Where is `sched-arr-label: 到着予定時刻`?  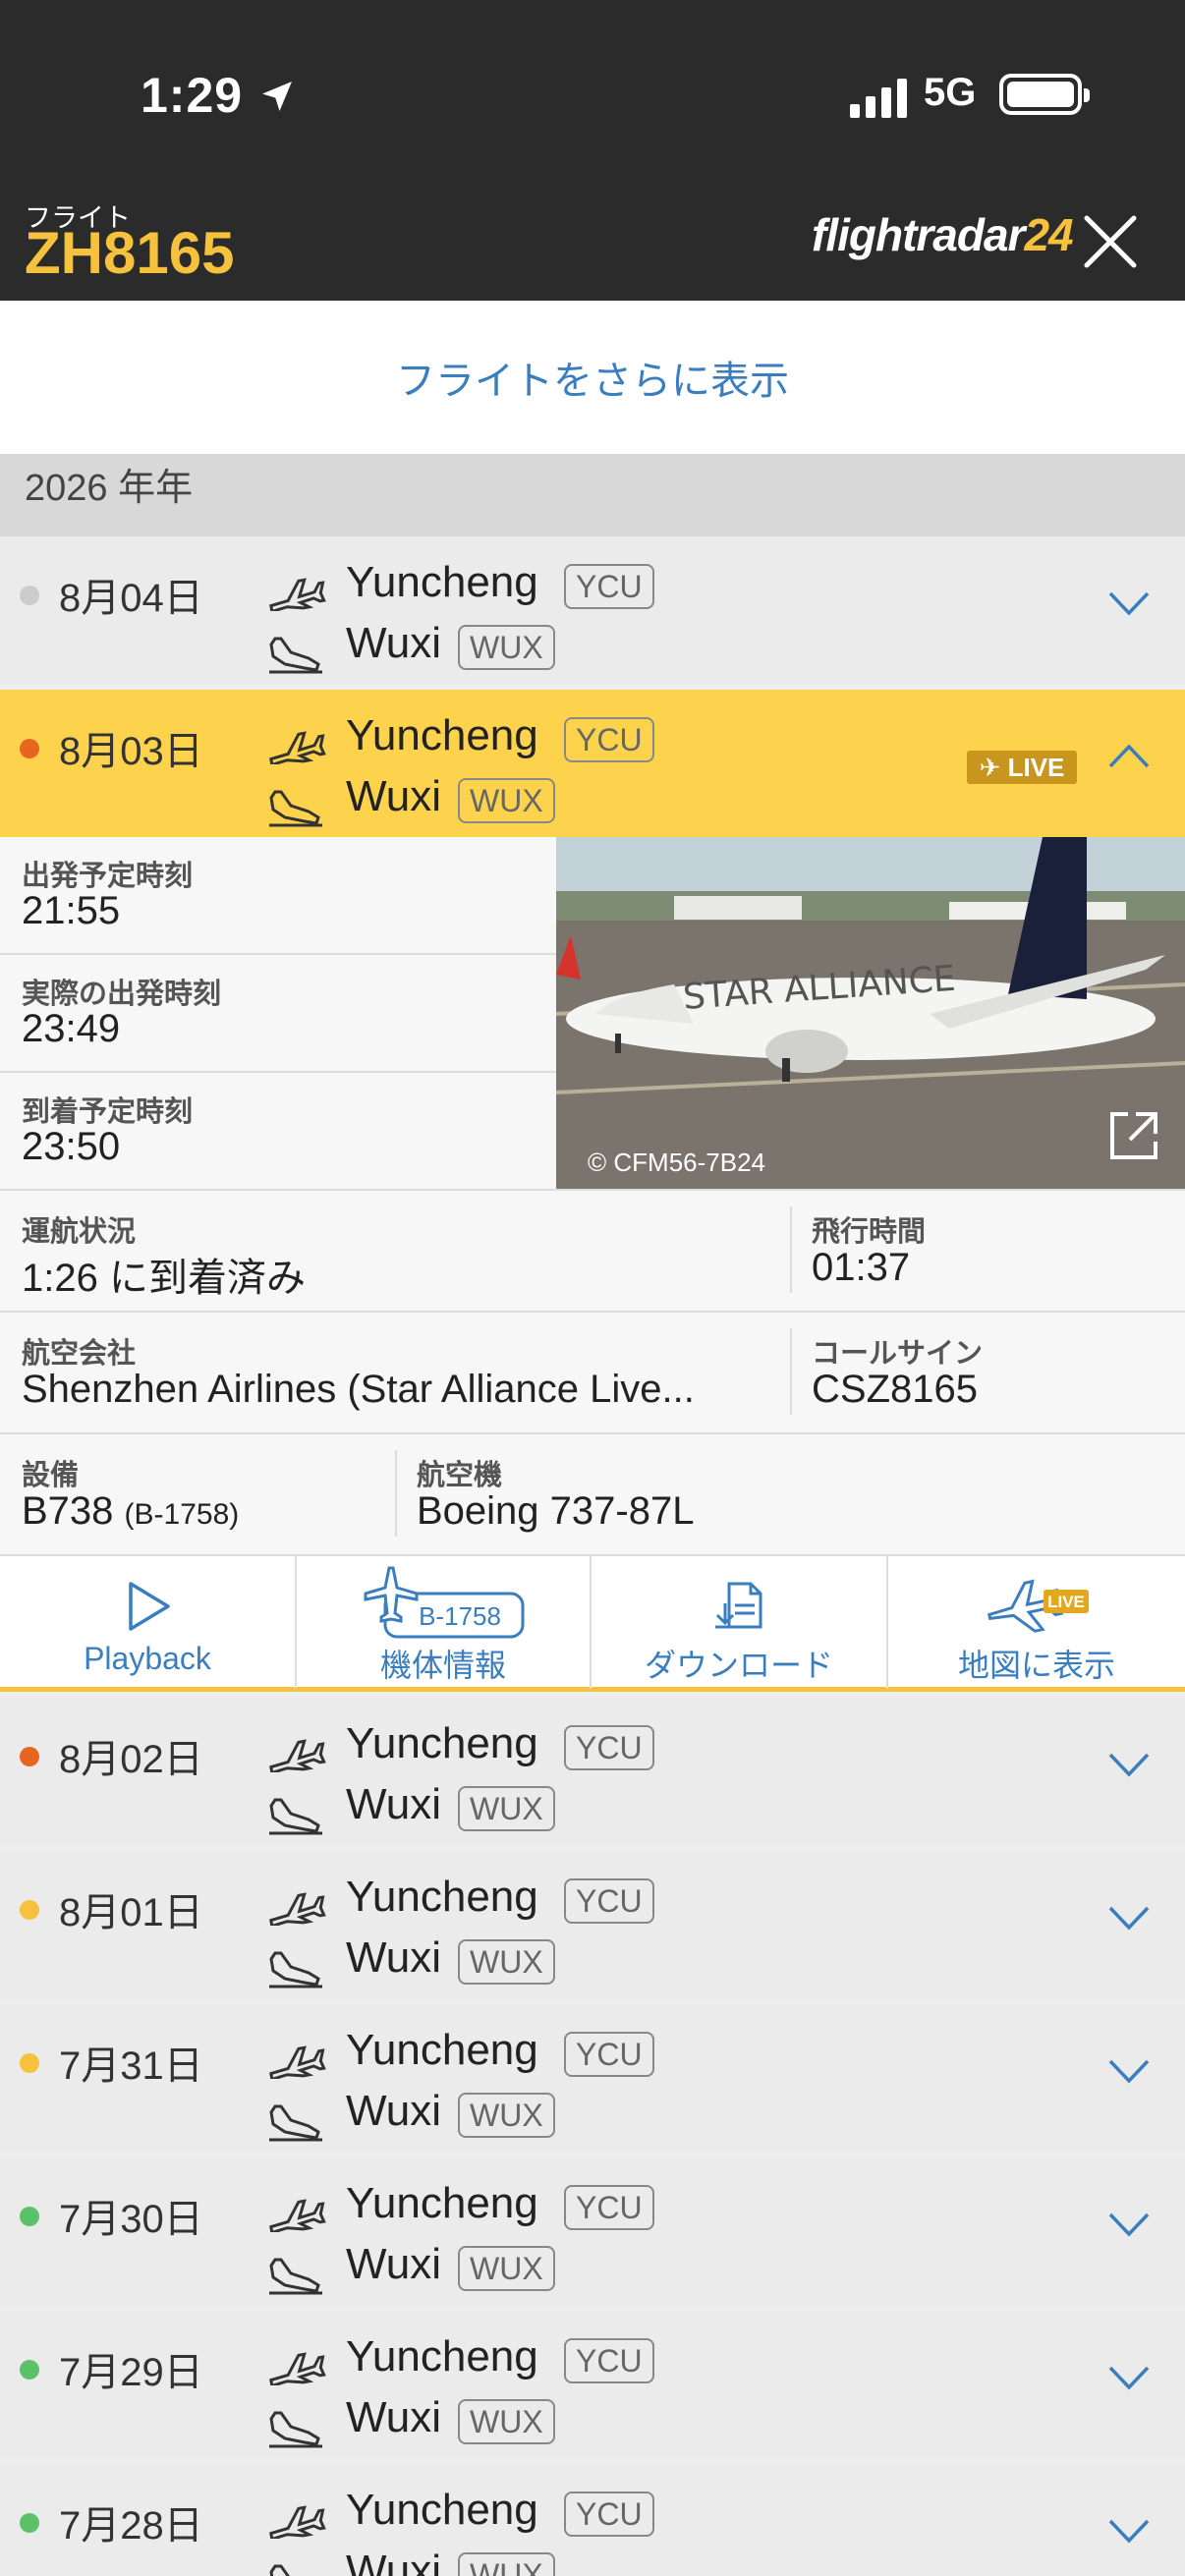 sched-arr-label: 到着予定時刻 is located at coordinates (108, 1112).